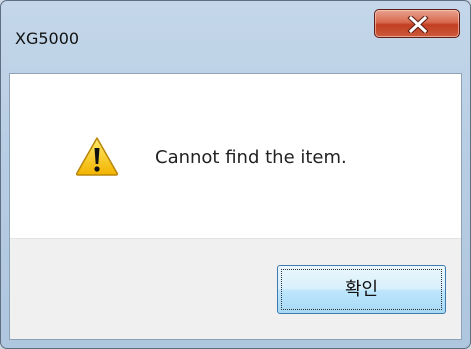 This screenshot has width=471, height=349. What do you see at coordinates (47, 38) in the screenshot?
I see `window-title: XG5000` at bounding box center [47, 38].